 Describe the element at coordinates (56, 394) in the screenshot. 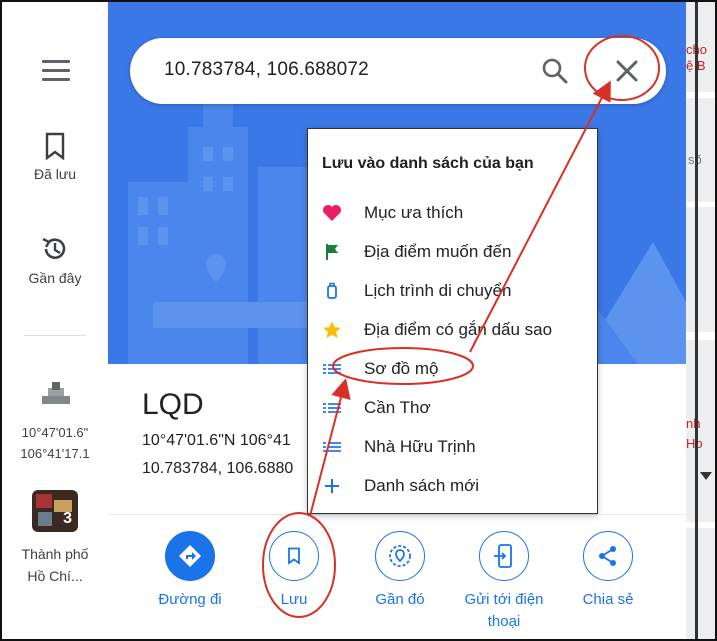

I see `place-pin-icon` at that location.